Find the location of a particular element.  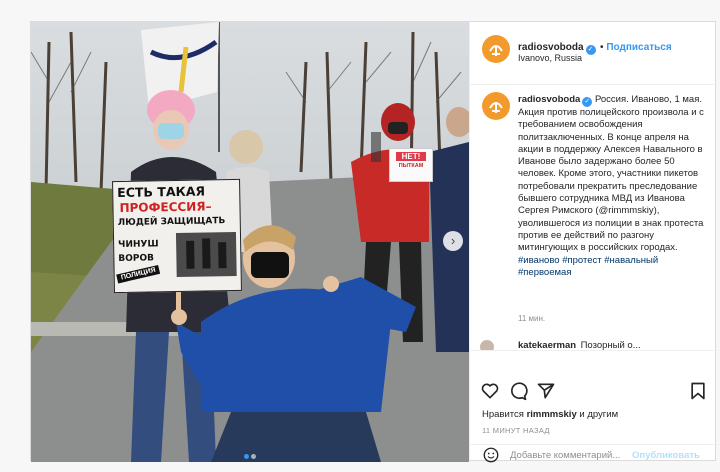

protest-sign-small: НЕТ! ПЫТКАМ is located at coordinates (411, 165).